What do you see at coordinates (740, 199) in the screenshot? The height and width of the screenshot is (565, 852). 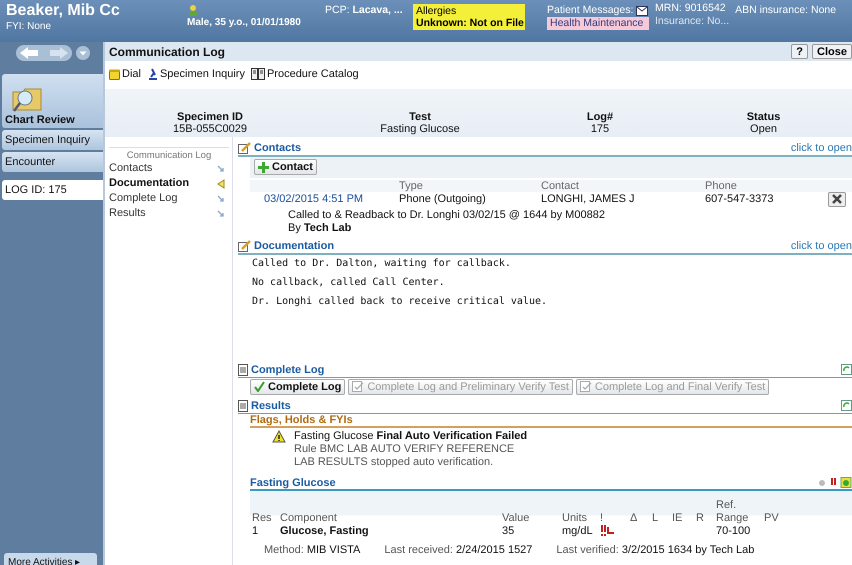 I see `contact-phone: 607-547-3373` at bounding box center [740, 199].